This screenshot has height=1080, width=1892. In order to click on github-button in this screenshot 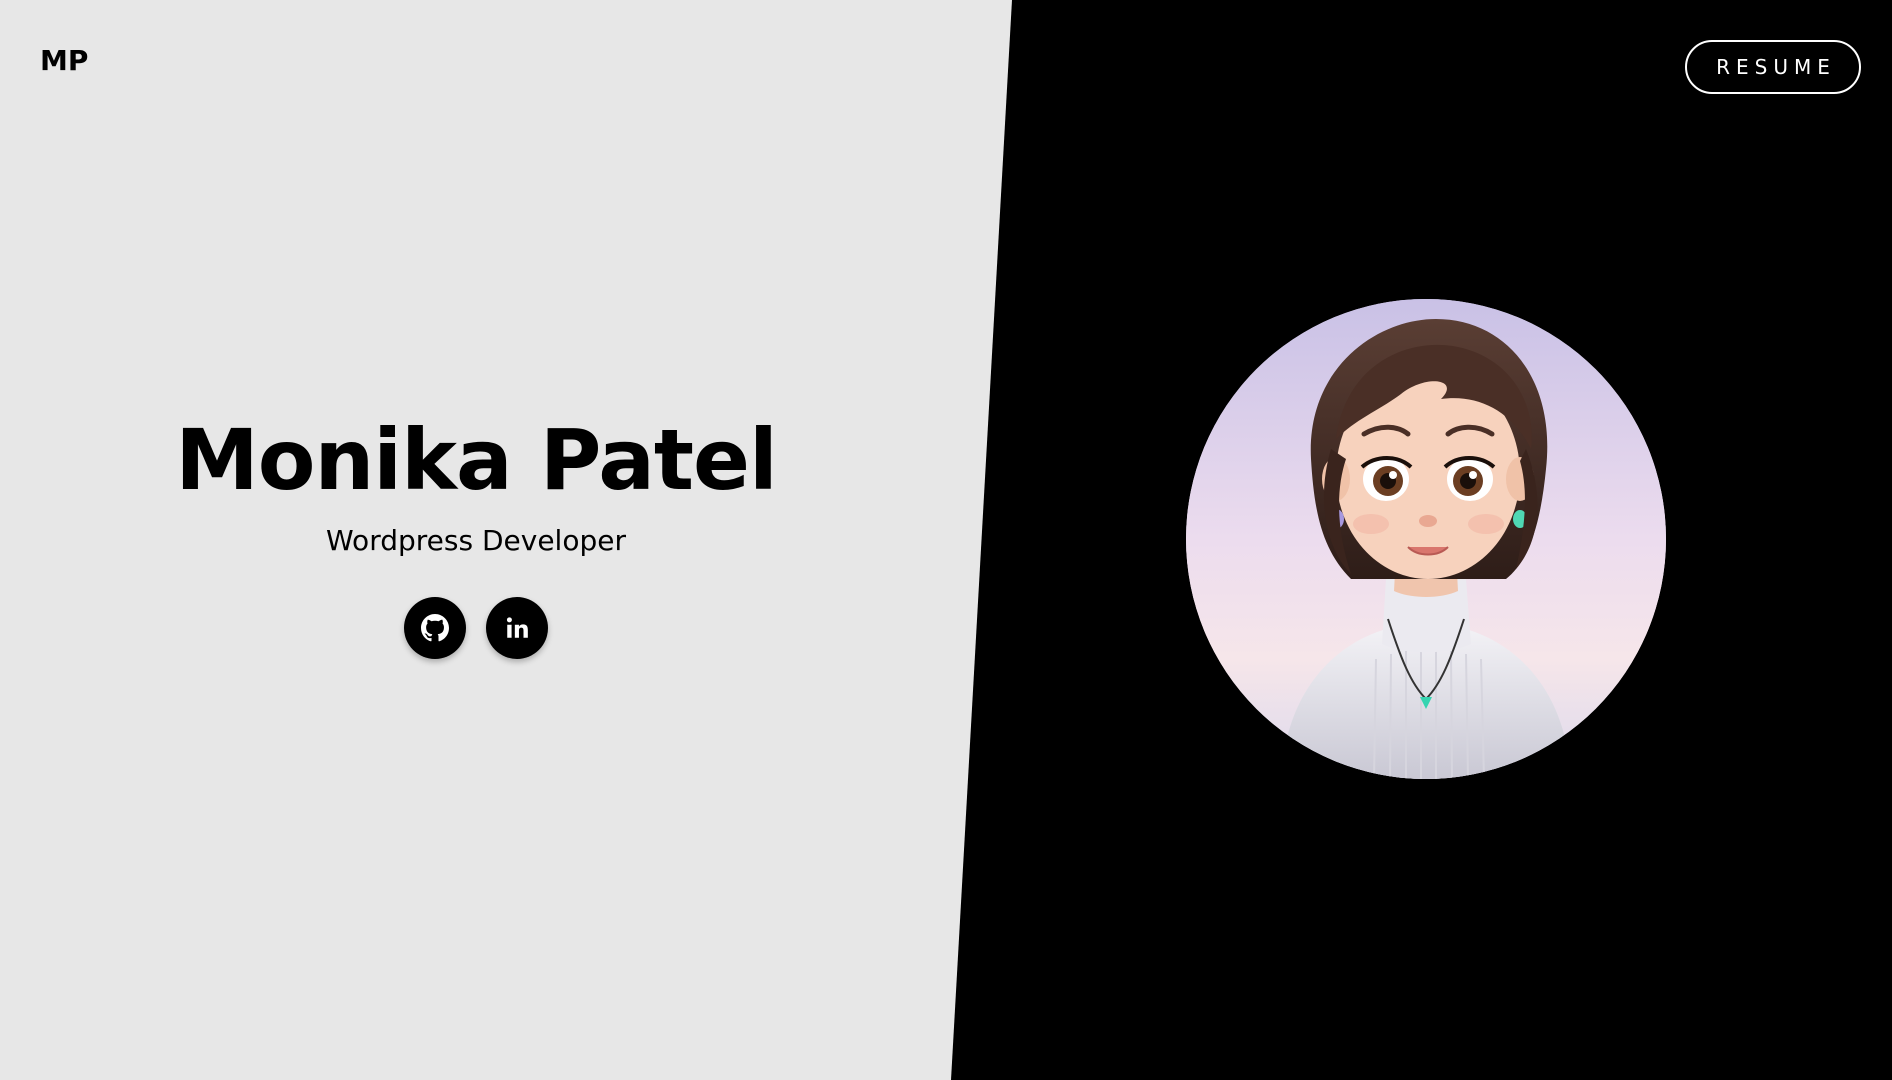, I will do `click(435, 628)`.